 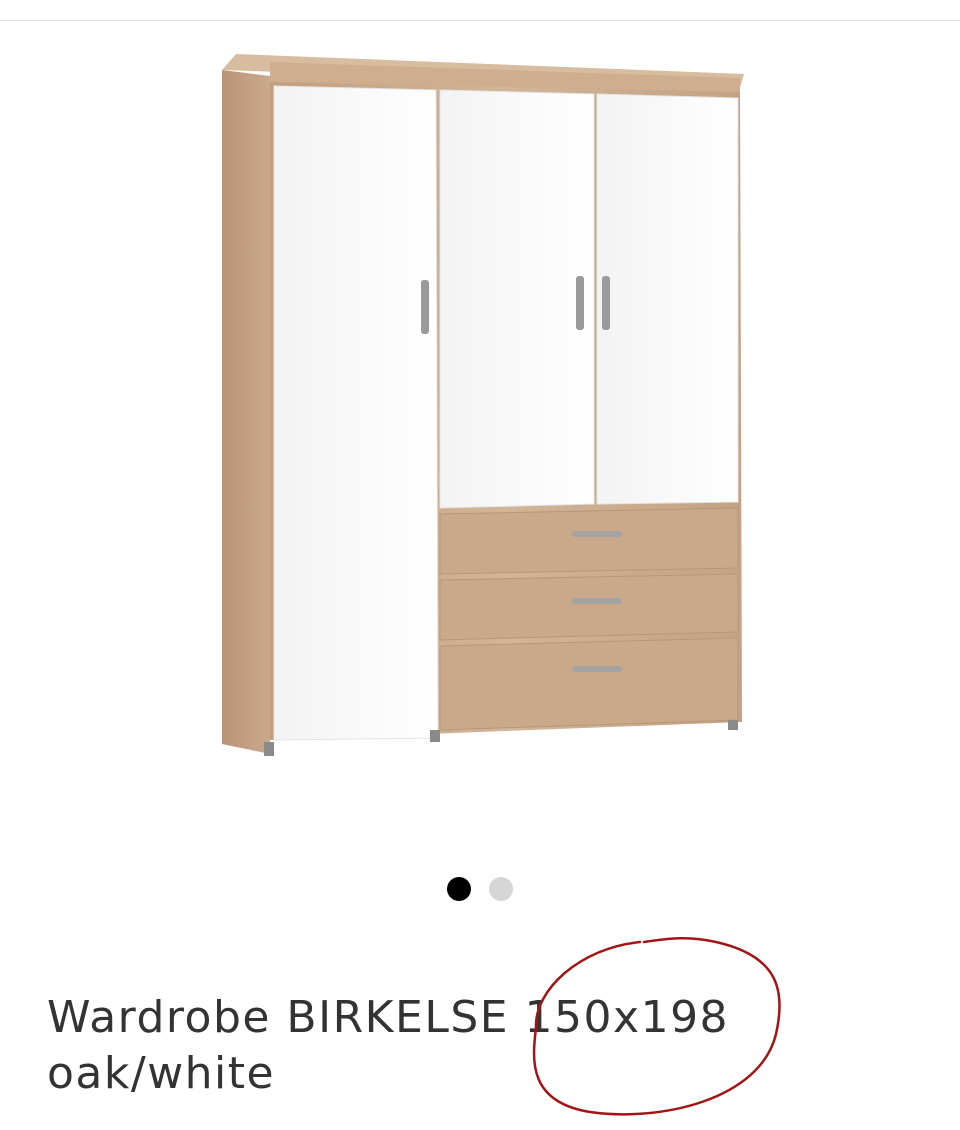 I want to click on product-title-line1: Wardrobe BIRKELSE 150x198, so click(x=388, y=1017).